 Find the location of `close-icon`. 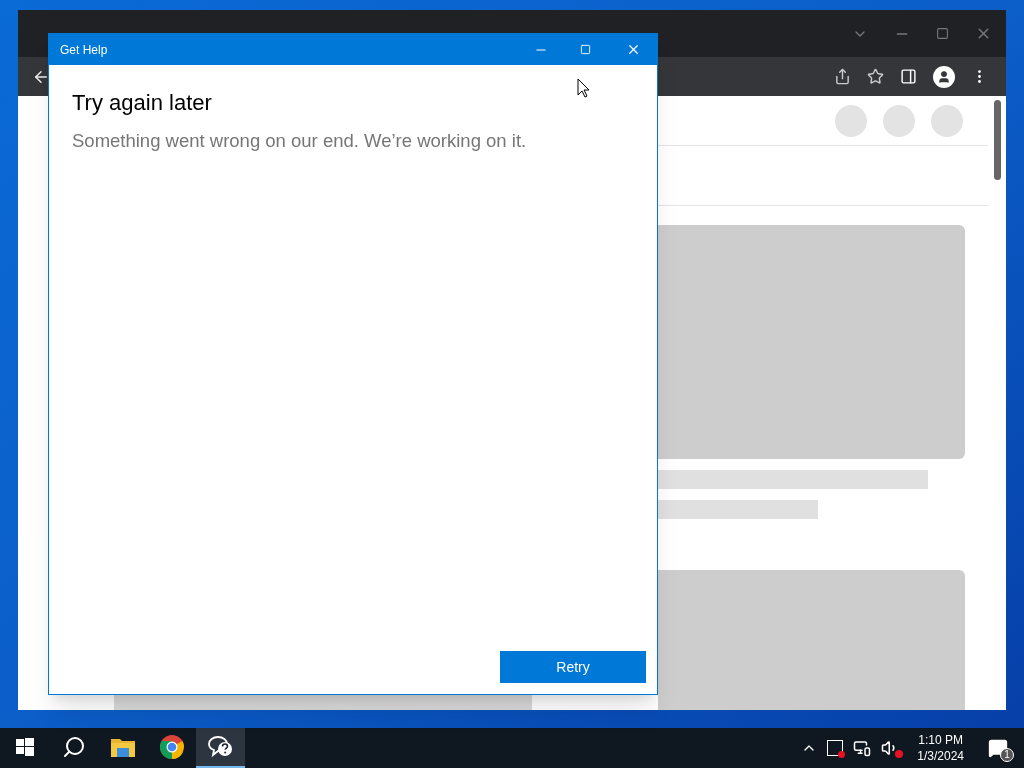

close-icon is located at coordinates (633, 49).